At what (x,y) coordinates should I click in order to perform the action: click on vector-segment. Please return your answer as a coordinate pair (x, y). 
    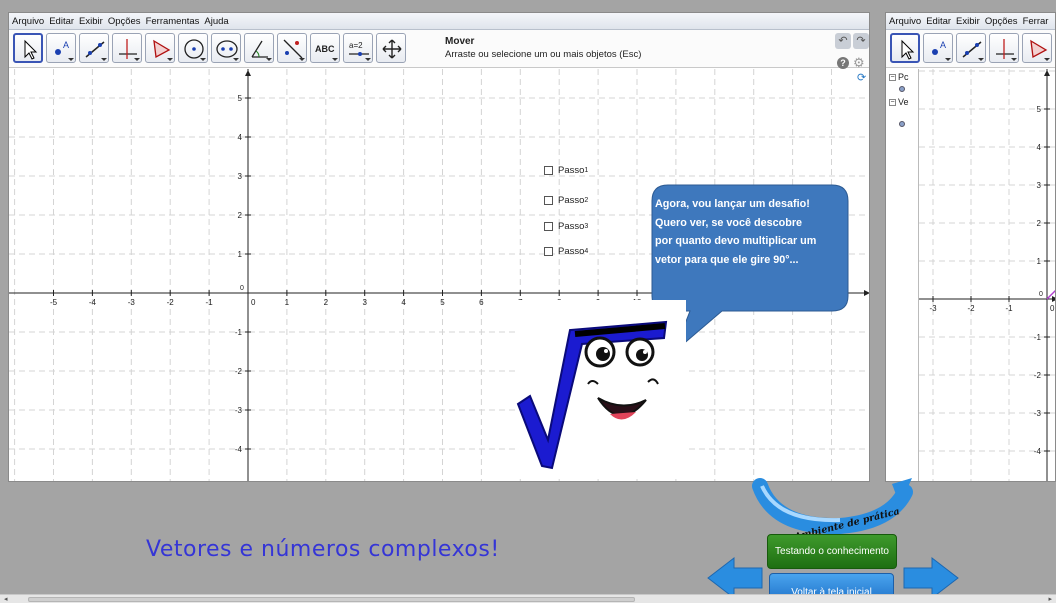
    Looking at the image, I should click on (1051, 293).